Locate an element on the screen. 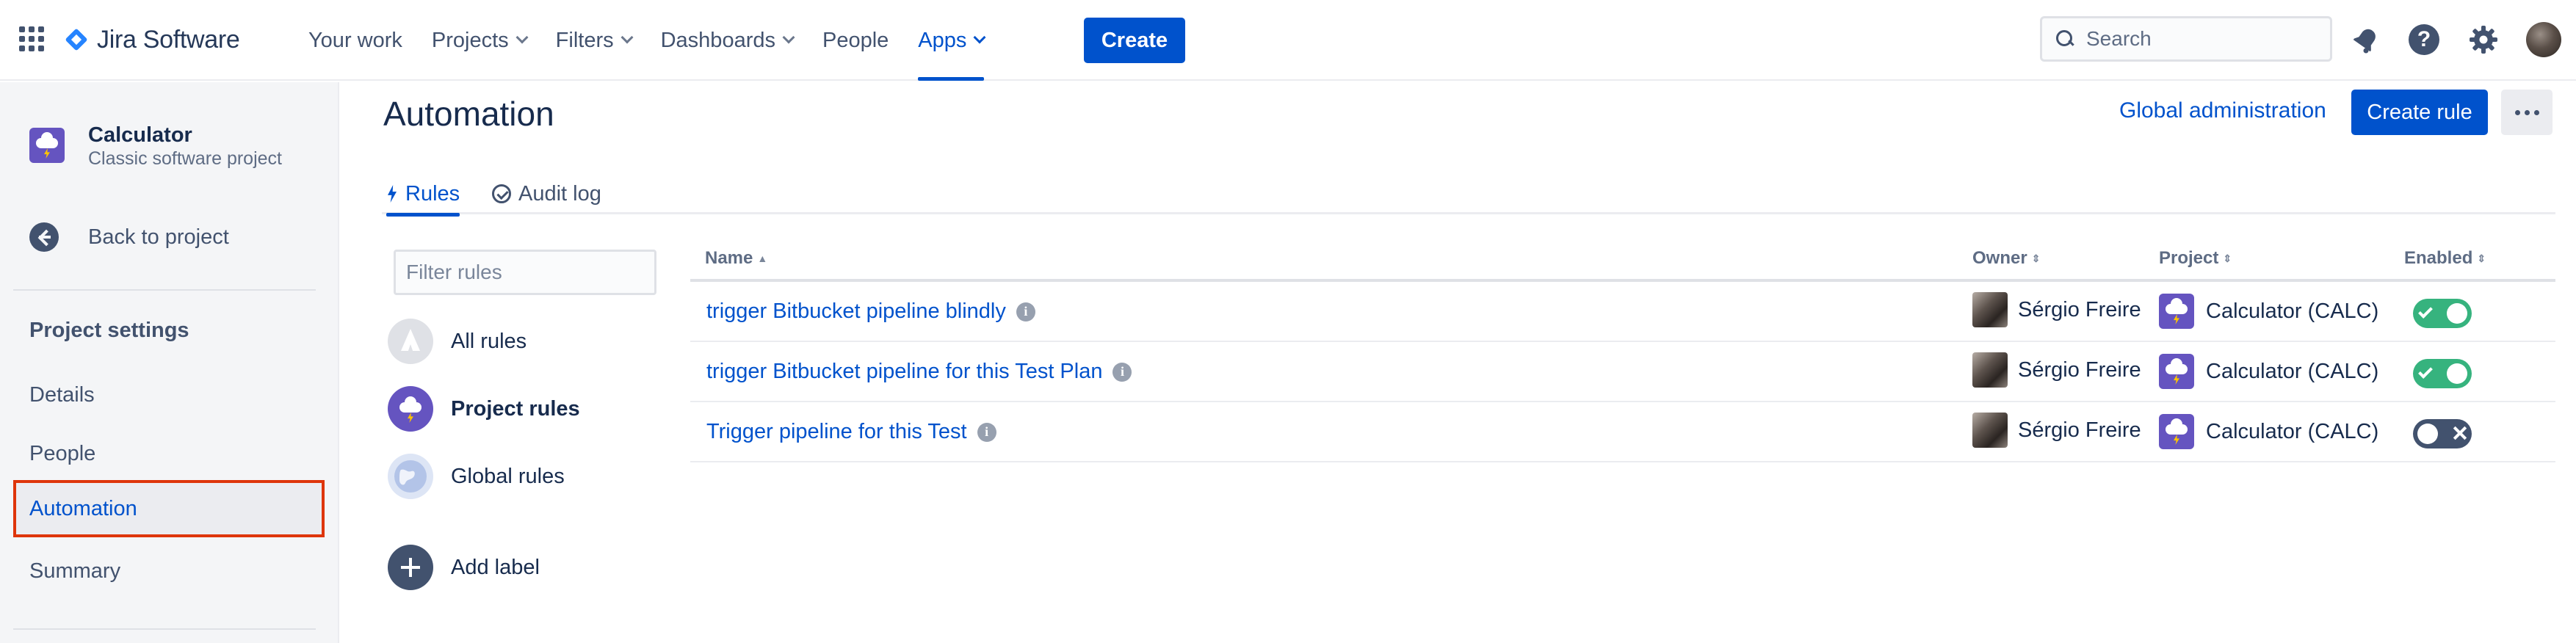  more-actions-button is located at coordinates (2527, 112).